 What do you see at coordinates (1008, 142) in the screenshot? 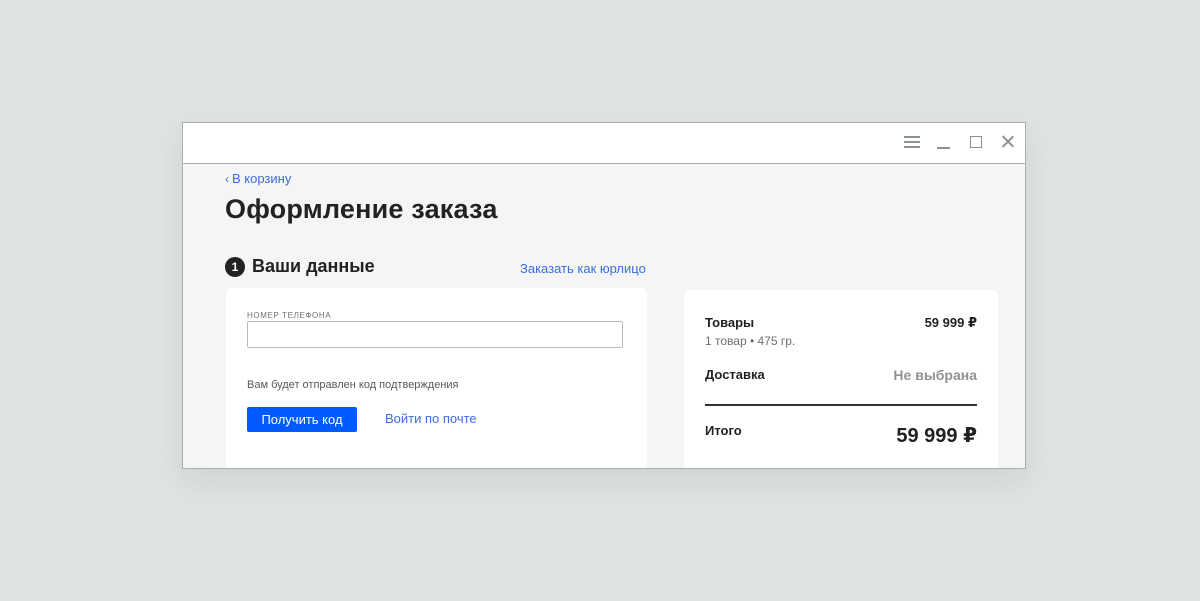
I see `close-icon` at bounding box center [1008, 142].